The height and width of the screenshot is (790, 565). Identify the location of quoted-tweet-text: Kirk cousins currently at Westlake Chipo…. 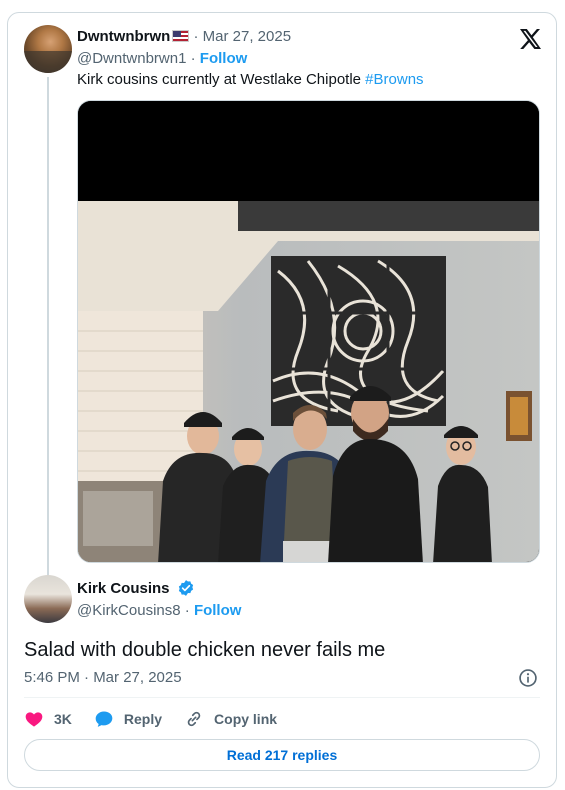
(250, 80).